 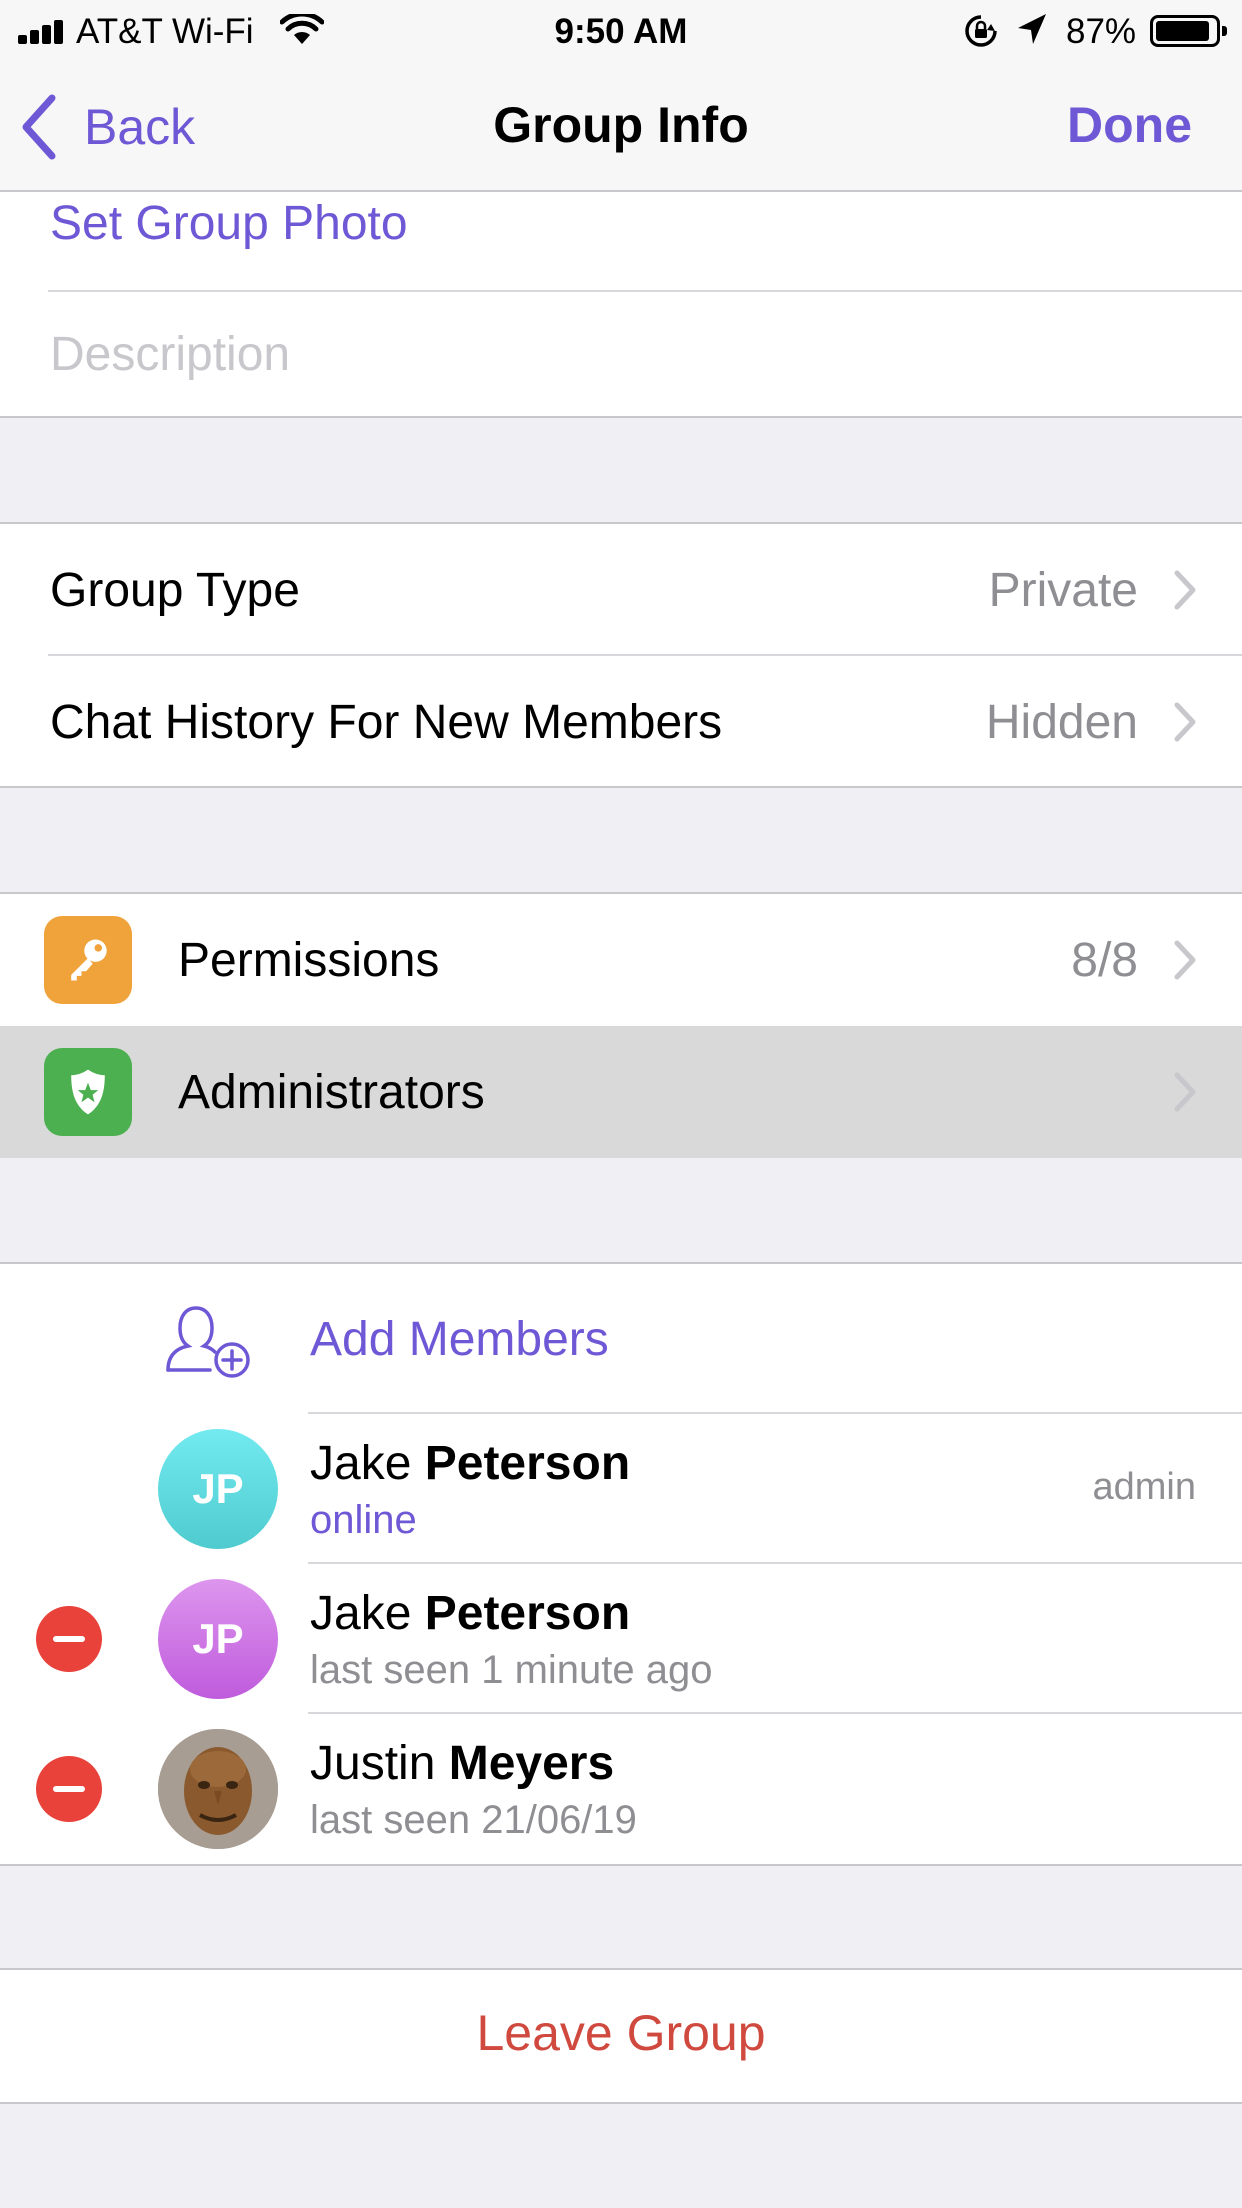 I want to click on description-row: Description, so click(x=621, y=354).